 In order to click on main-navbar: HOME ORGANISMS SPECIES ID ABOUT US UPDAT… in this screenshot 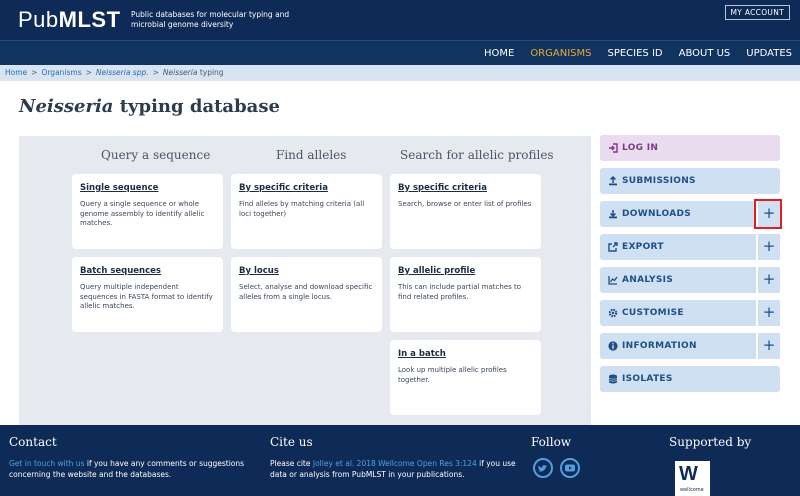, I will do `click(400, 52)`.